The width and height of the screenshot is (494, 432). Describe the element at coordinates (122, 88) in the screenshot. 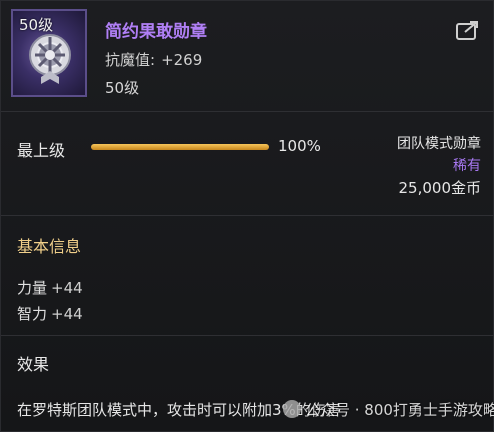

I see `item-level: 50级` at that location.